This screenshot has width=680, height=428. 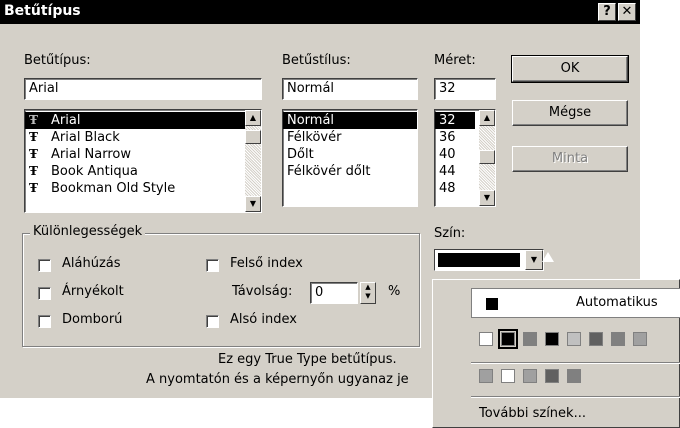 I want to click on cancel-button: Mégse, so click(x=570, y=113).